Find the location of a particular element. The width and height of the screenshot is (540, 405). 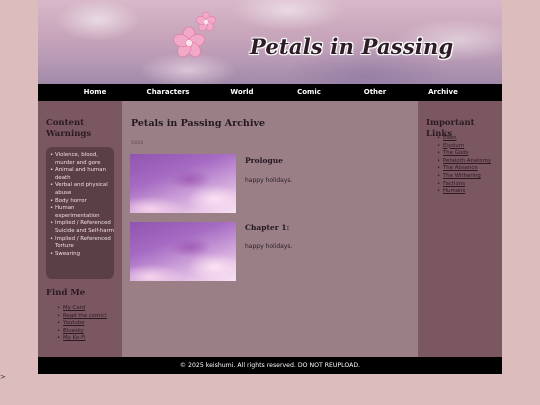

link-the-absence: The Absence is located at coordinates (460, 168).